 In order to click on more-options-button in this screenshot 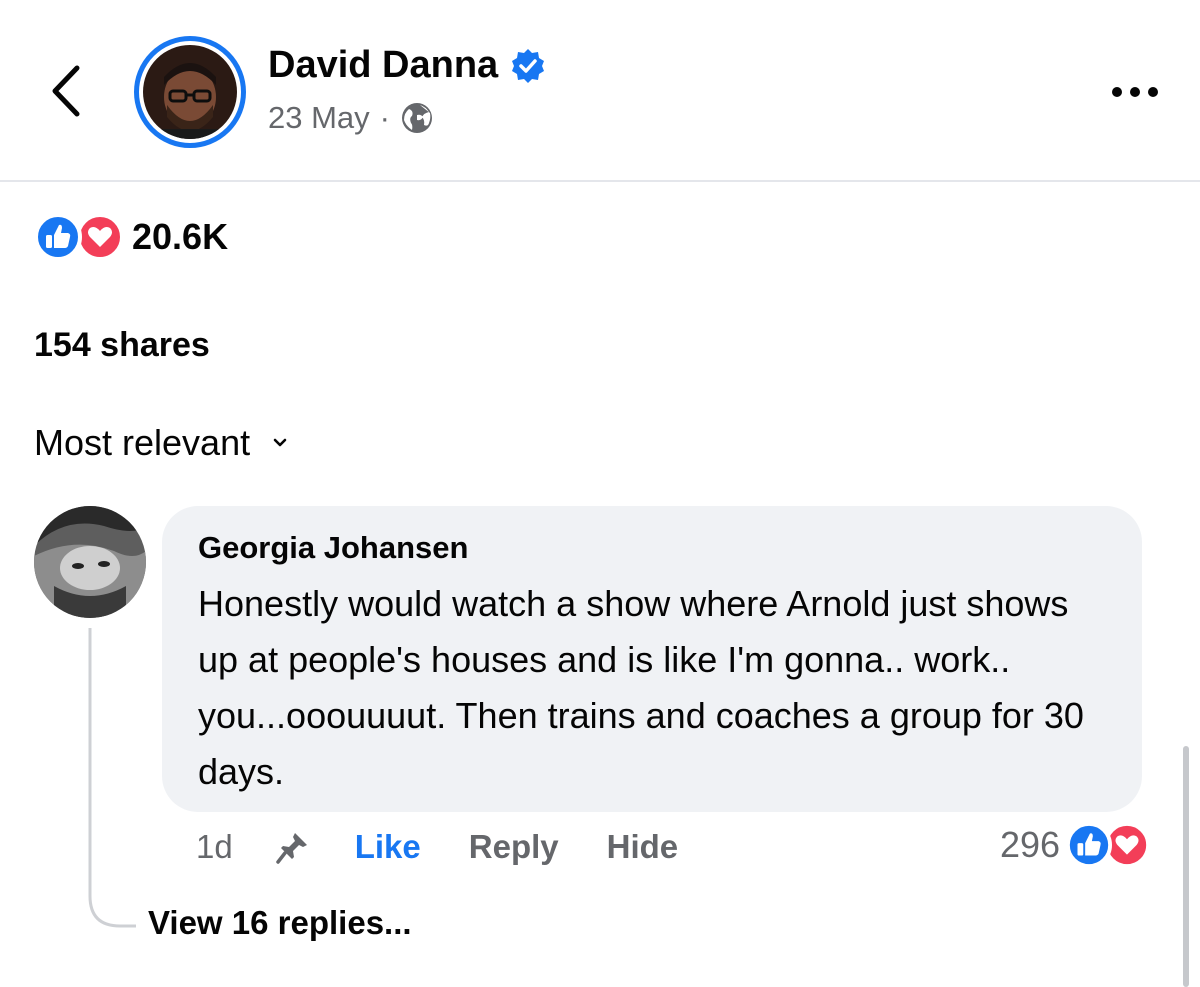, I will do `click(1135, 92)`.